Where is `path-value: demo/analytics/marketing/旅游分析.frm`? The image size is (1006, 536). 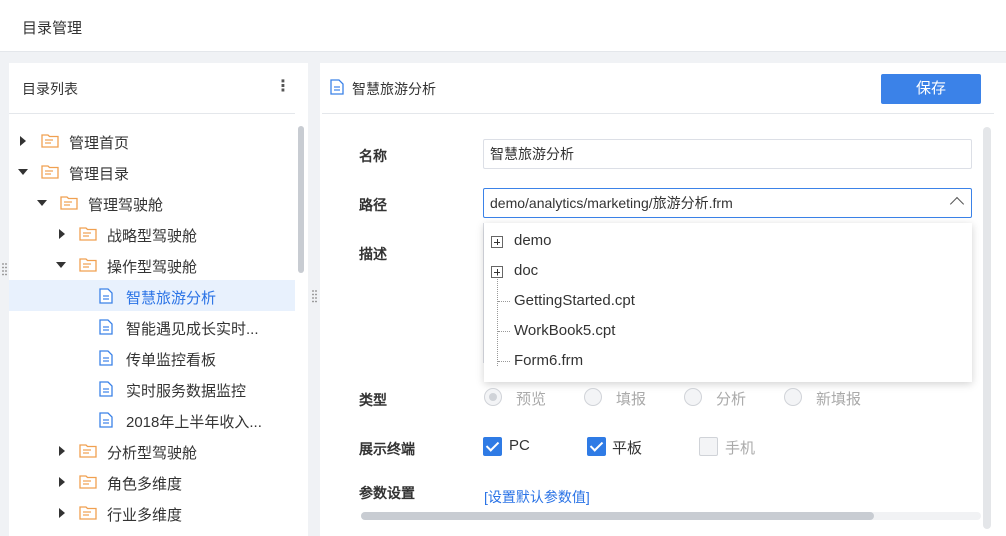
path-value: demo/analytics/marketing/旅游分析.frm is located at coordinates (611, 203).